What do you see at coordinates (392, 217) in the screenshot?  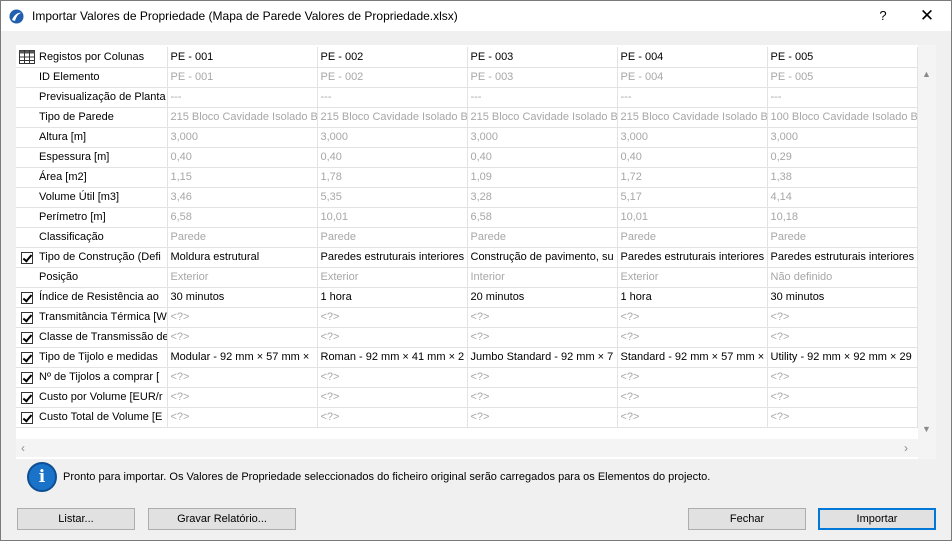 I see `table-cell: 10,01` at bounding box center [392, 217].